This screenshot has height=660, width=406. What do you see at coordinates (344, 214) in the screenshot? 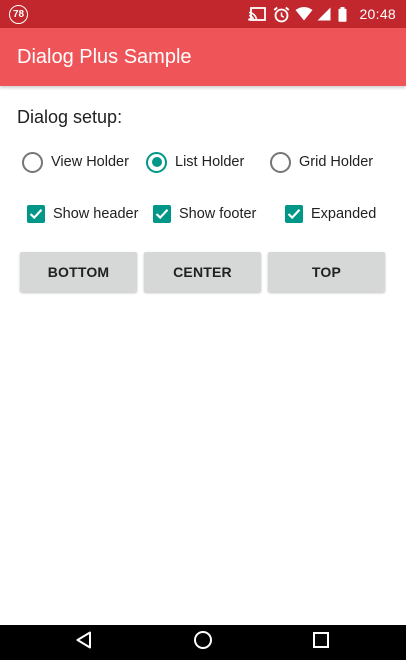
I see `checkbox-label: Expanded` at bounding box center [344, 214].